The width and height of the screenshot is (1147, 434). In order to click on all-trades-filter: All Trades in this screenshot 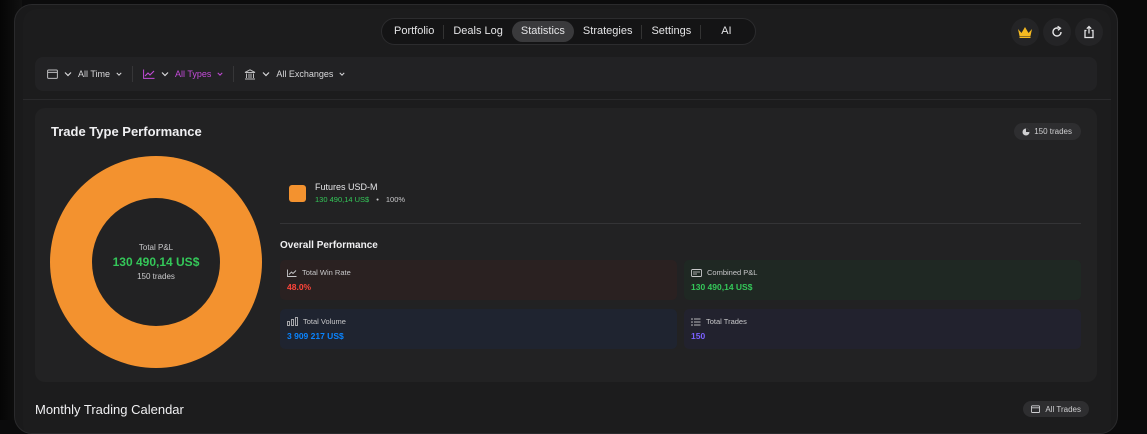, I will do `click(1056, 409)`.